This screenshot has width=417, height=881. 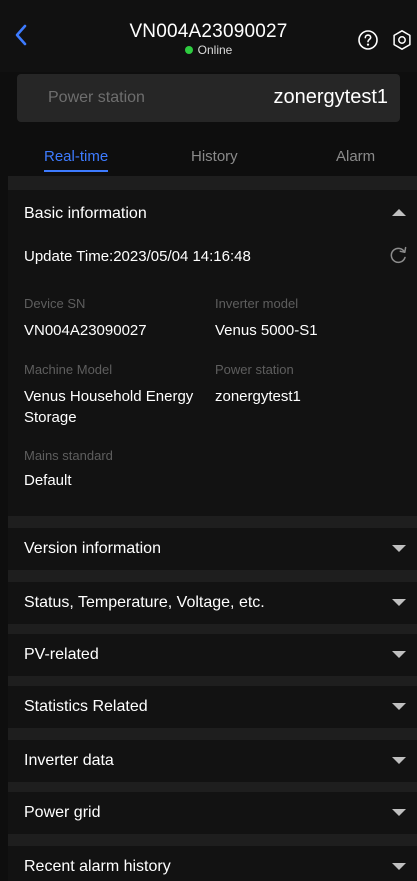 I want to click on power-station-value: zonergytest1, so click(x=330, y=97).